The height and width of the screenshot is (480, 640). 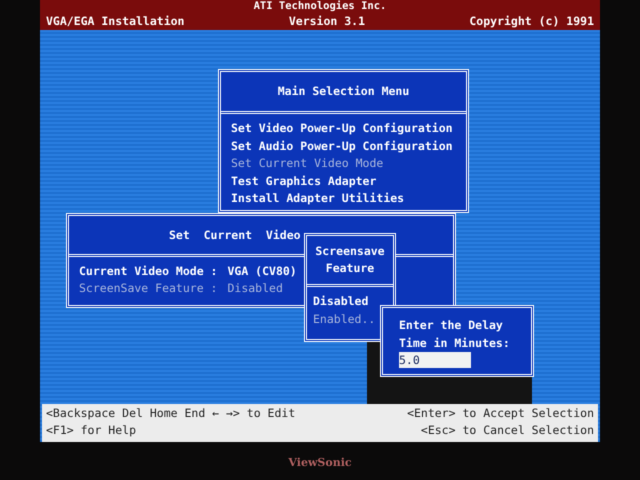 I want to click on menu-option: Disabled, so click(x=350, y=301).